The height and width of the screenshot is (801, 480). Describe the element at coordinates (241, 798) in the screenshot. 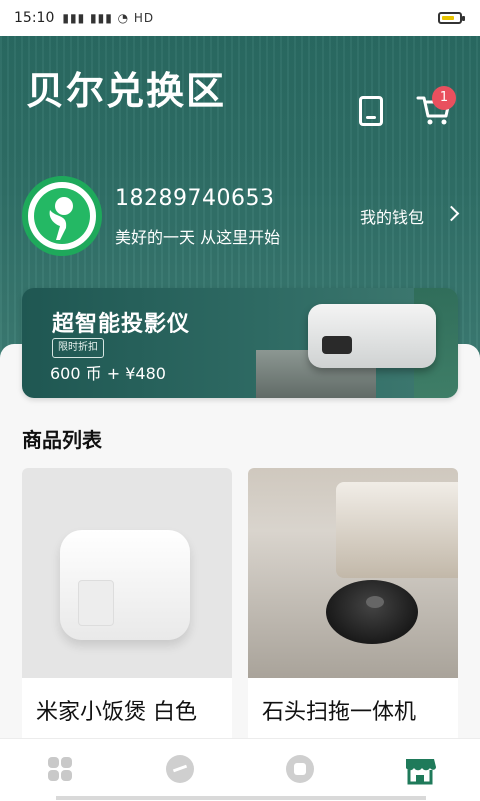

I see `home-indicator` at that location.